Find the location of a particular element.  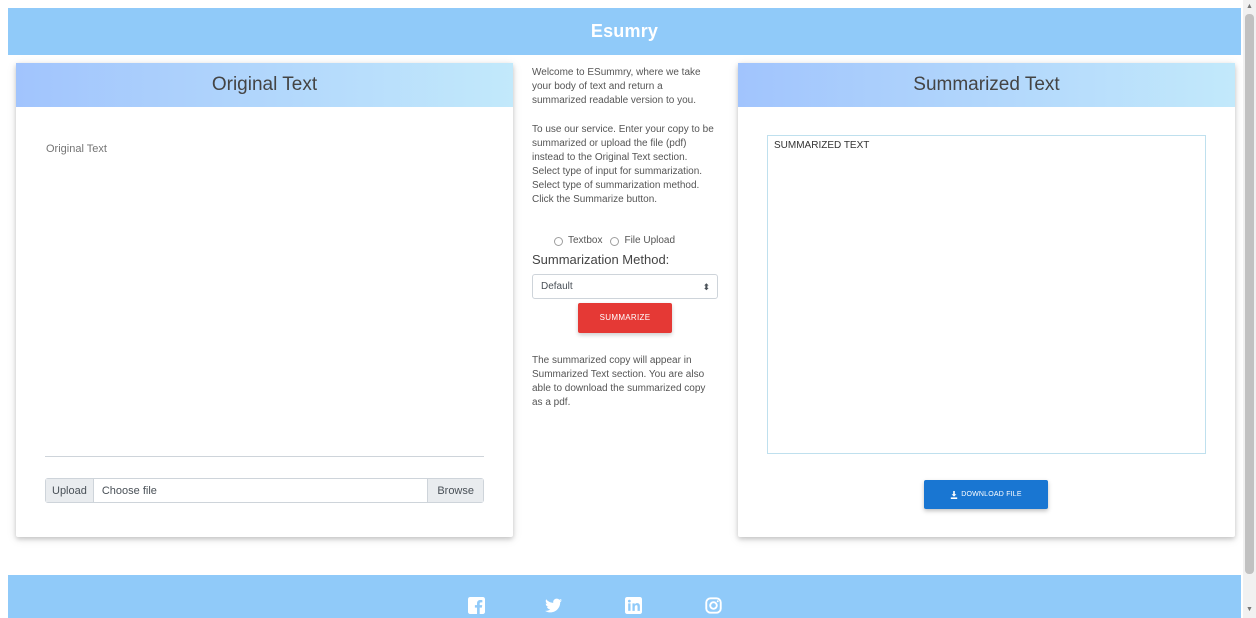

browse-button: Browse is located at coordinates (455, 490).